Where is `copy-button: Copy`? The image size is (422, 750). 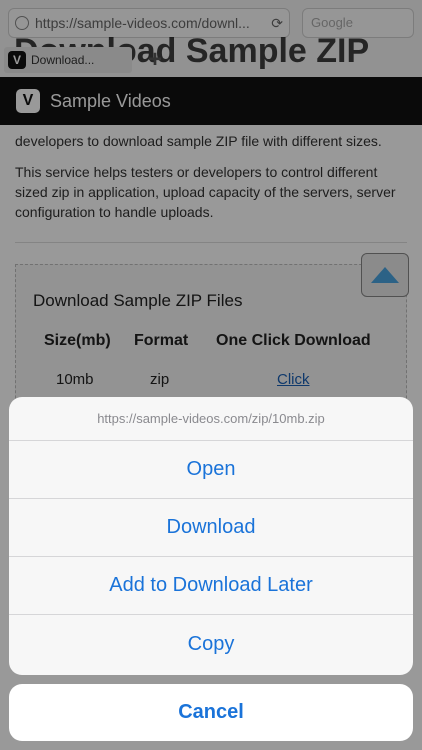
copy-button: Copy is located at coordinates (211, 644).